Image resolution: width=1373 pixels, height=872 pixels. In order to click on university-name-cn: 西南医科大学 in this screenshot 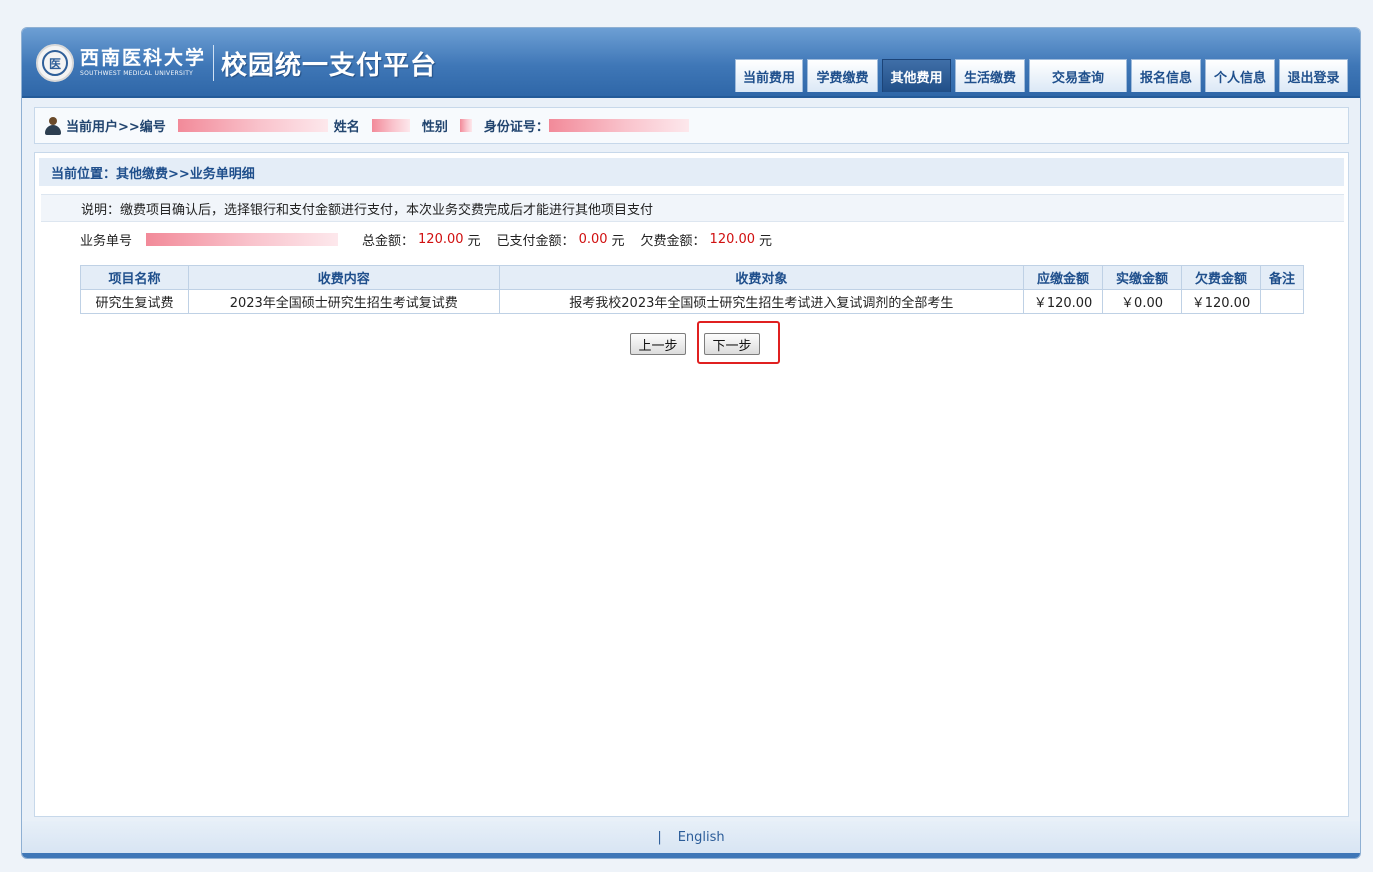, I will do `click(143, 58)`.